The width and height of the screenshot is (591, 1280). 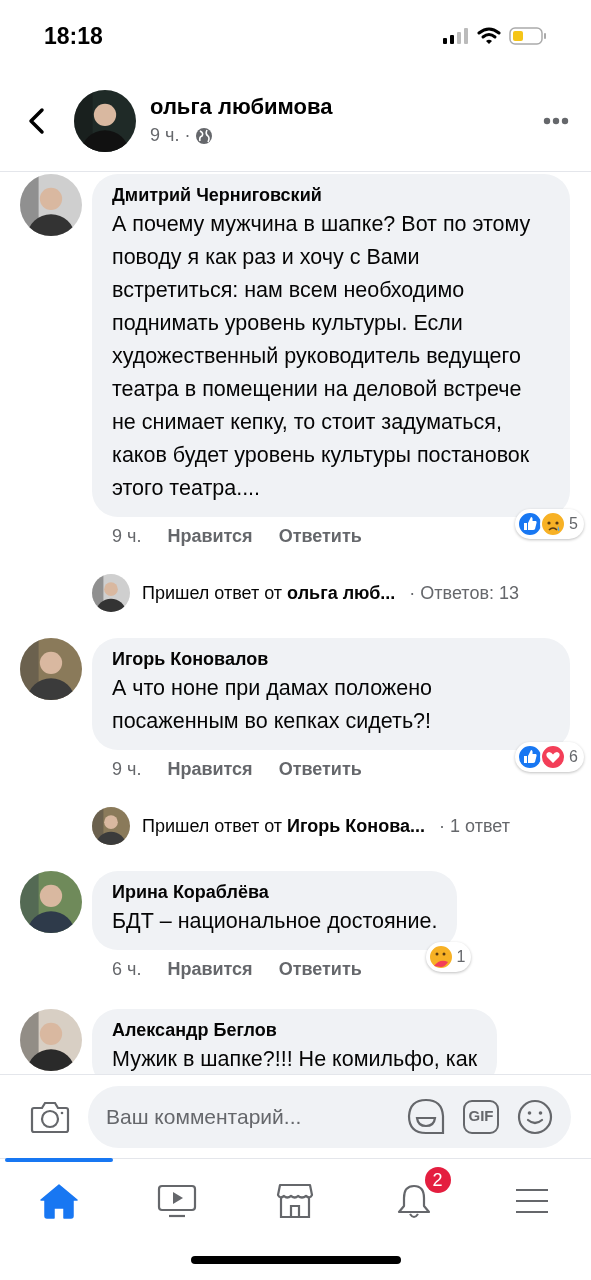 I want to click on reaction-summary: 1, so click(x=448, y=957).